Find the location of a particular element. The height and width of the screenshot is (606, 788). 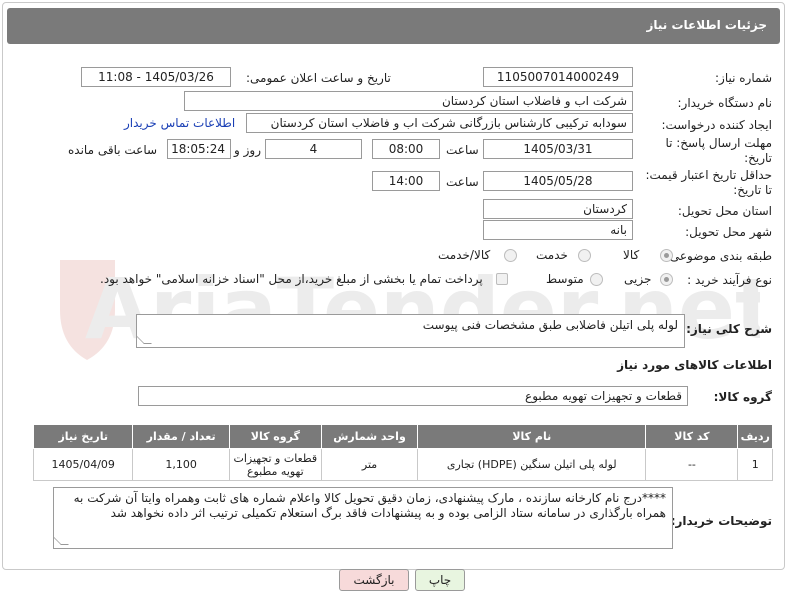

col-header-row-number: ردیف is located at coordinates (755, 436).